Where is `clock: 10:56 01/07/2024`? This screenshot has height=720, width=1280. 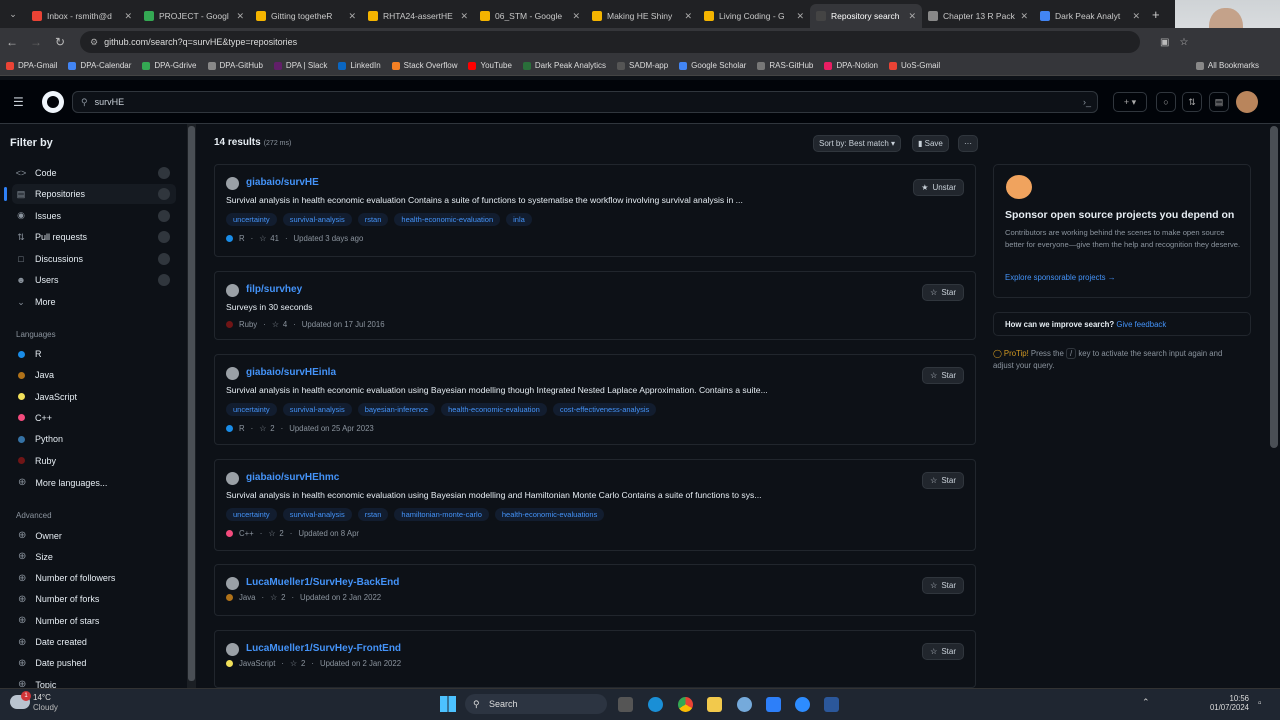 clock: 10:56 01/07/2024 is located at coordinates (1227, 703).